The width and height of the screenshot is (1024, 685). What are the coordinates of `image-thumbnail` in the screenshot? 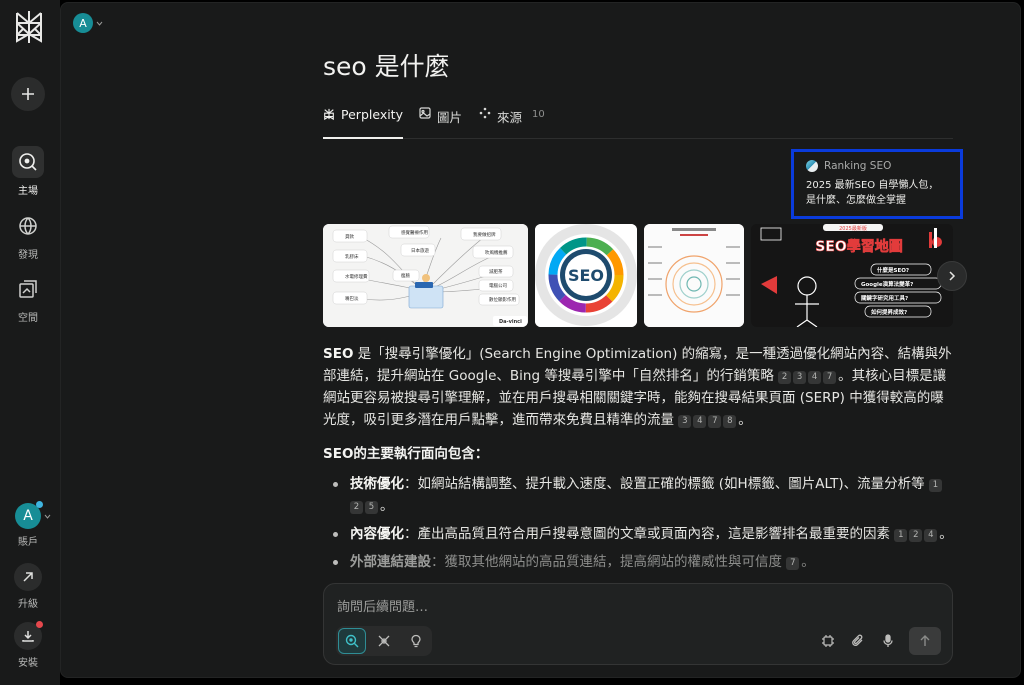 It's located at (694, 275).